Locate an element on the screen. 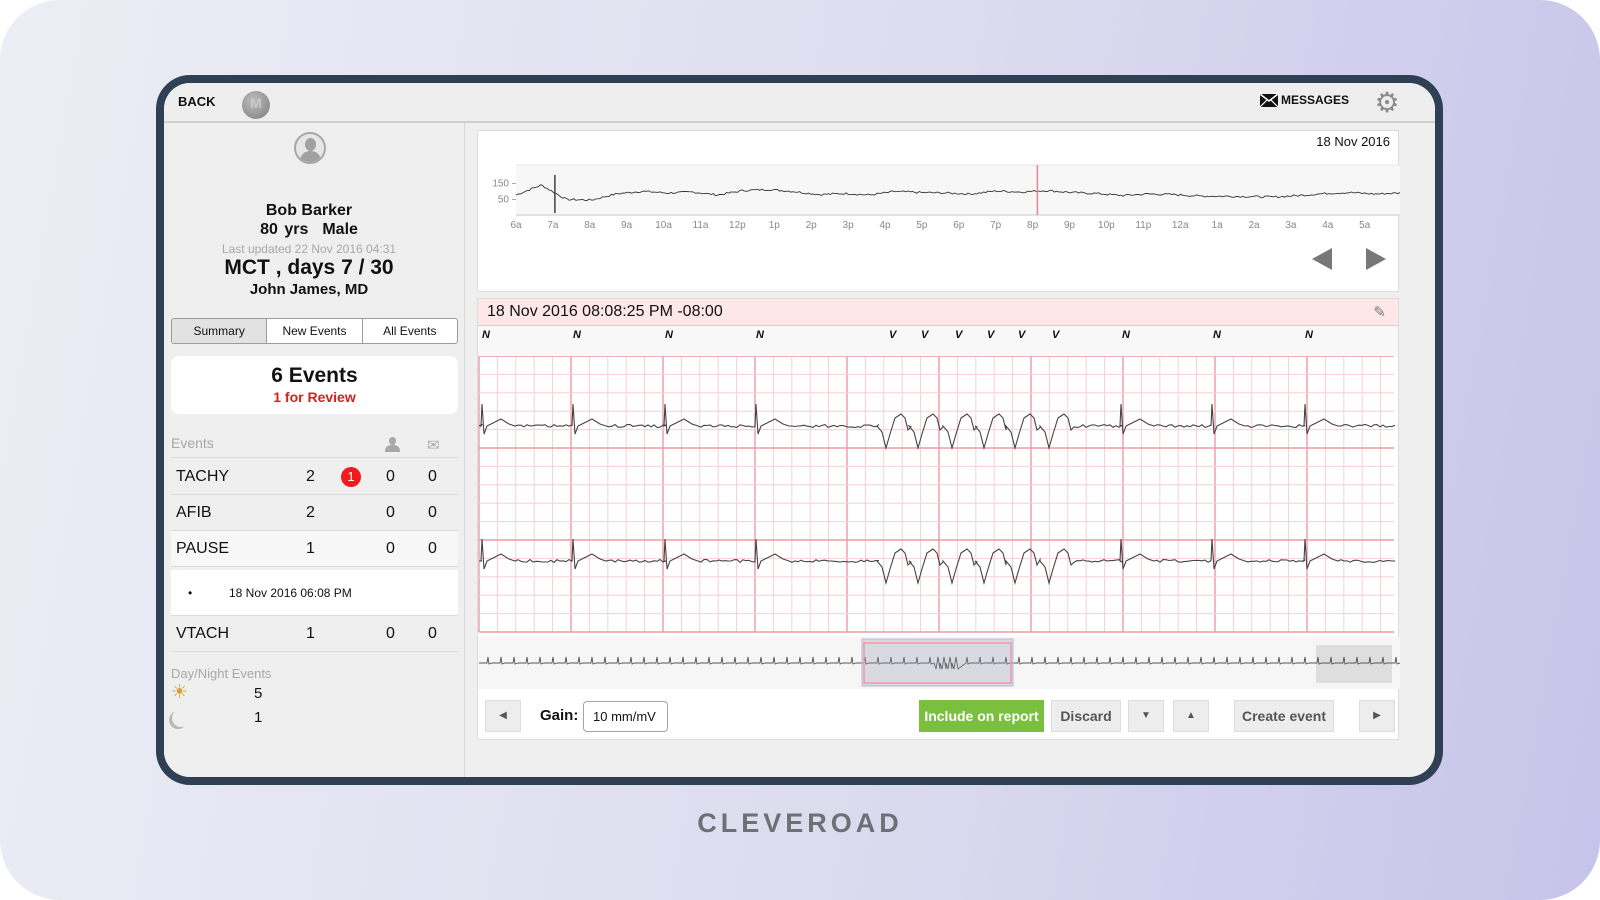 This screenshot has height=900, width=1600. messages-button: MESSAGES is located at coordinates (1304, 100).